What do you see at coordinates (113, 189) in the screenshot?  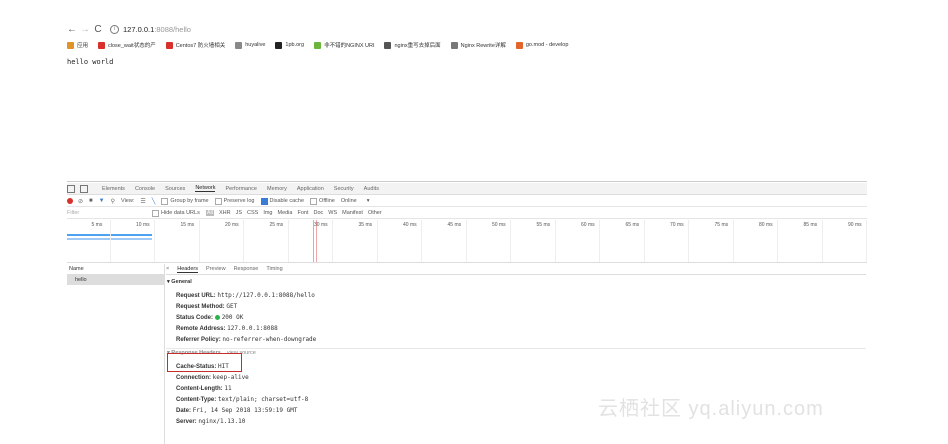 I see `tab-elements: Elements` at bounding box center [113, 189].